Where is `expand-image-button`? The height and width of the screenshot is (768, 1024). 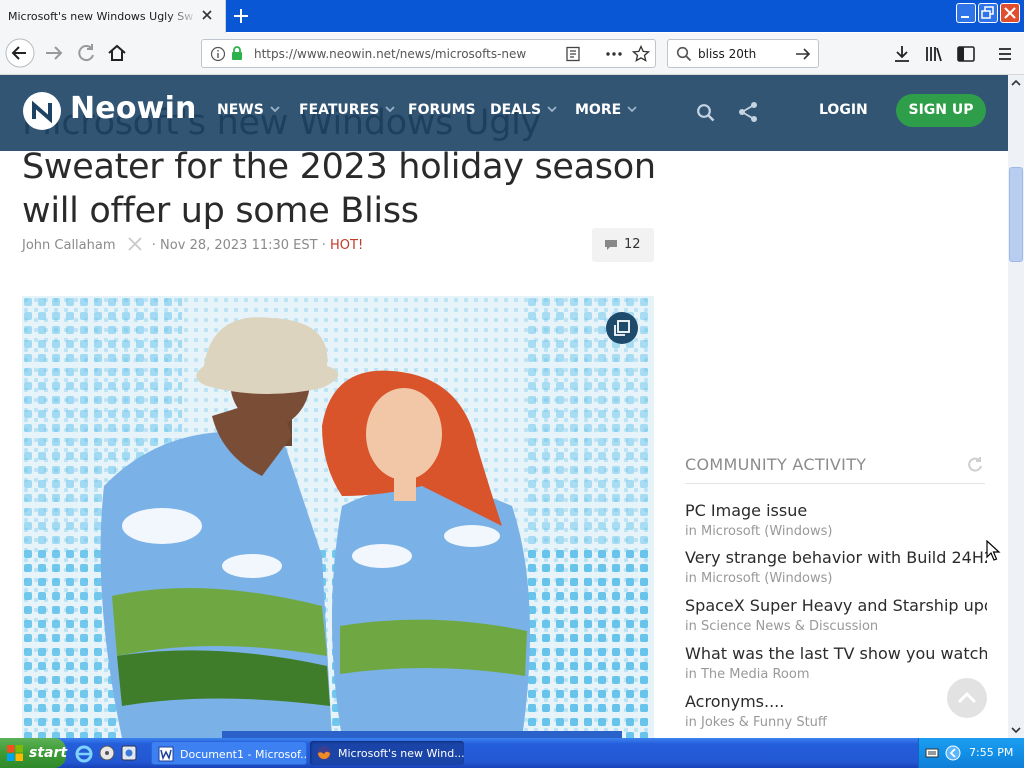 expand-image-button is located at coordinates (622, 328).